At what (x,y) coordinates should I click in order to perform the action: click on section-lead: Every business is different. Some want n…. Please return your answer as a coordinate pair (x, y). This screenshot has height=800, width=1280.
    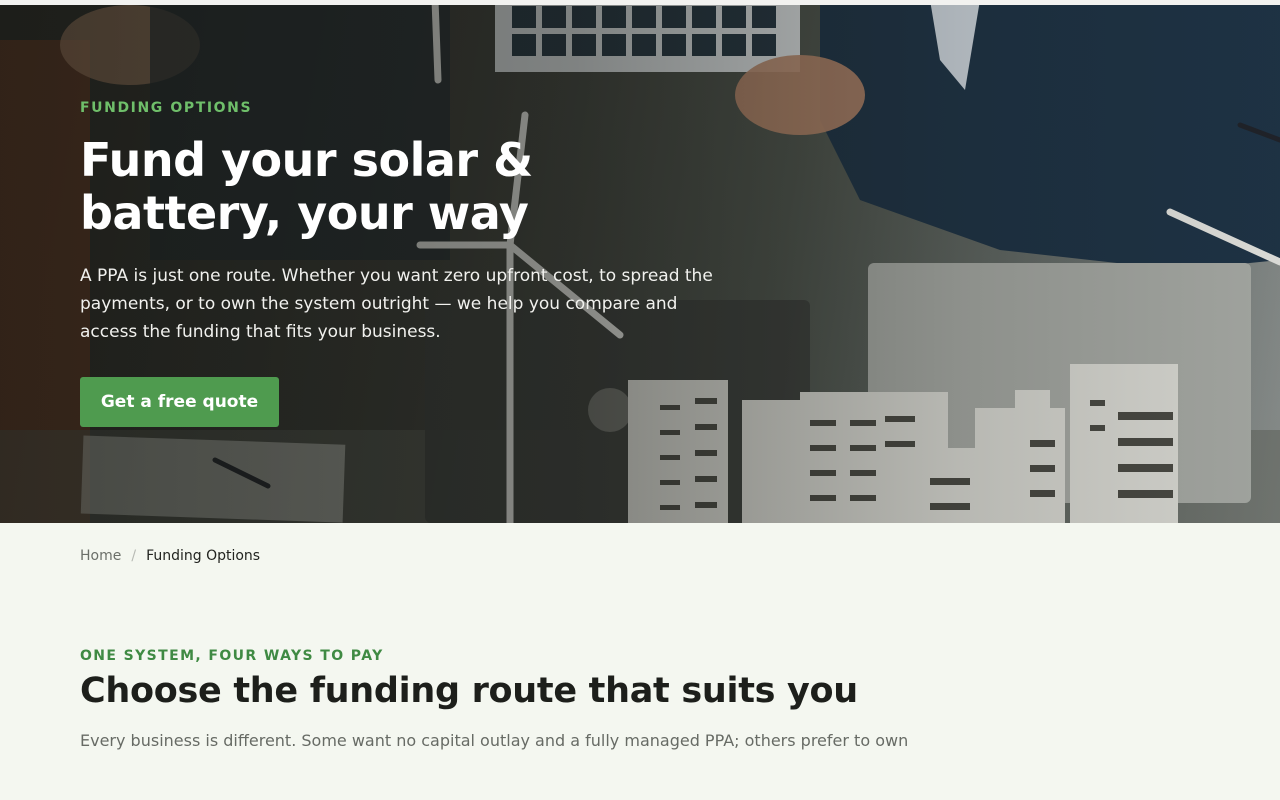
    Looking at the image, I should click on (494, 740).